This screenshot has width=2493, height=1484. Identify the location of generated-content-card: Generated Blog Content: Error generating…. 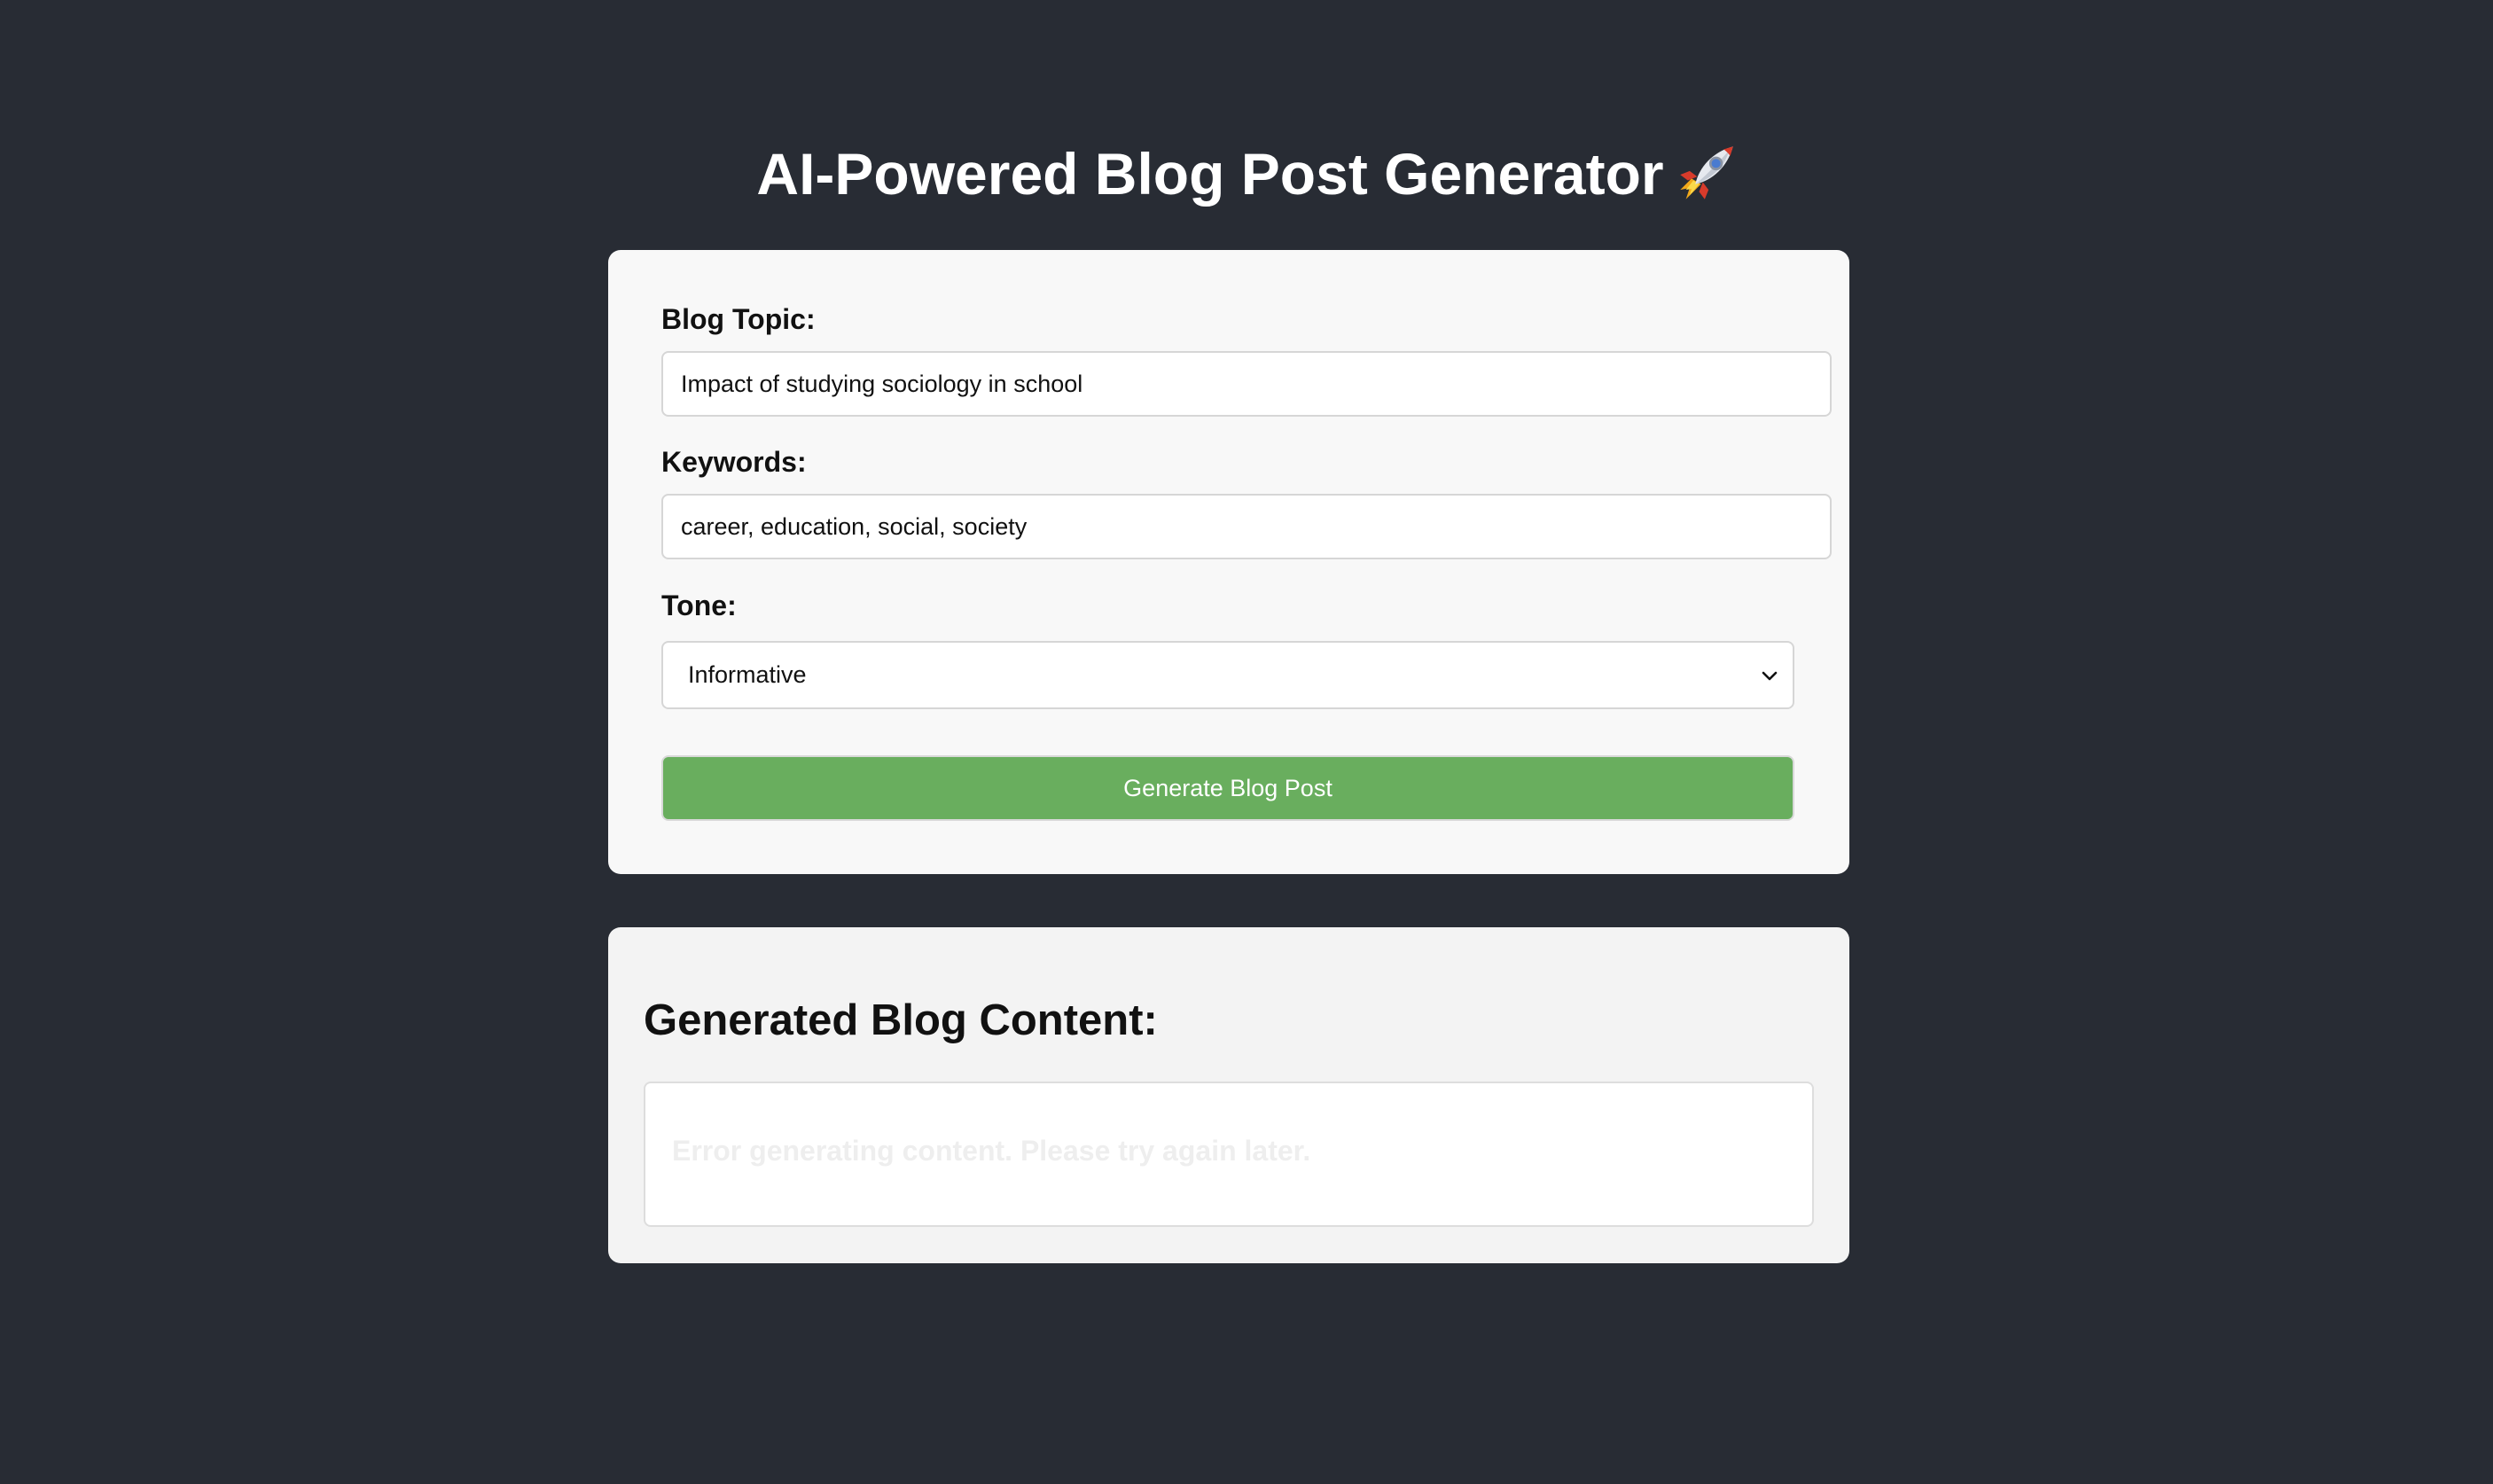
(1228, 1095).